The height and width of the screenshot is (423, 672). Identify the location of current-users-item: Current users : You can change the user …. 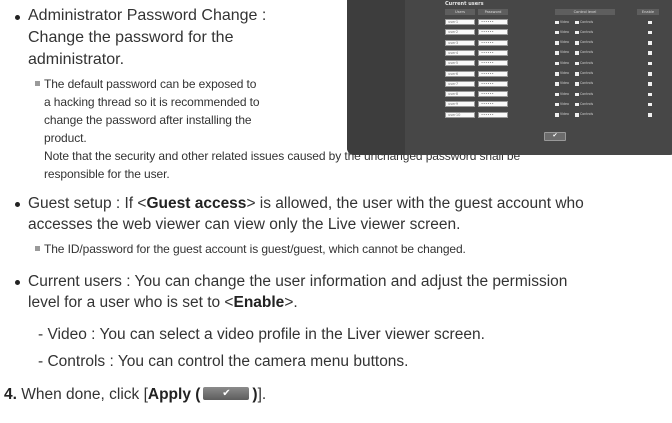
(348, 292).